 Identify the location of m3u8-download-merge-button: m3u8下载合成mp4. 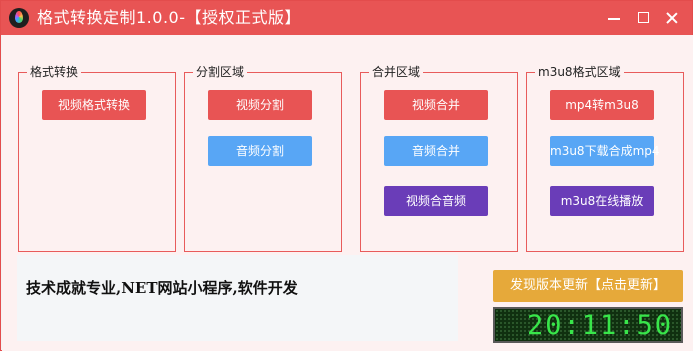
(605, 151).